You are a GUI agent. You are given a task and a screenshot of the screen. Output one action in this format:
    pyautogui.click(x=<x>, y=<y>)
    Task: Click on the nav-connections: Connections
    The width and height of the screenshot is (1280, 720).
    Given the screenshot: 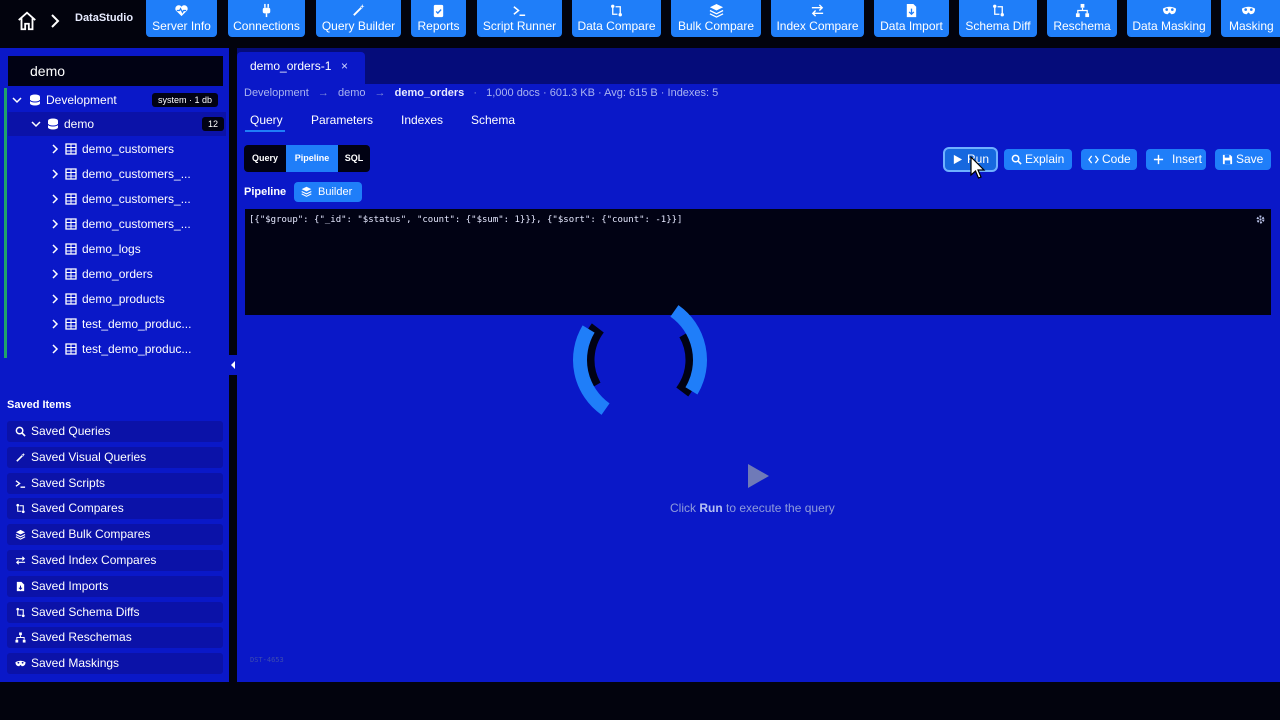 What is the action you would take?
    pyautogui.click(x=266, y=18)
    